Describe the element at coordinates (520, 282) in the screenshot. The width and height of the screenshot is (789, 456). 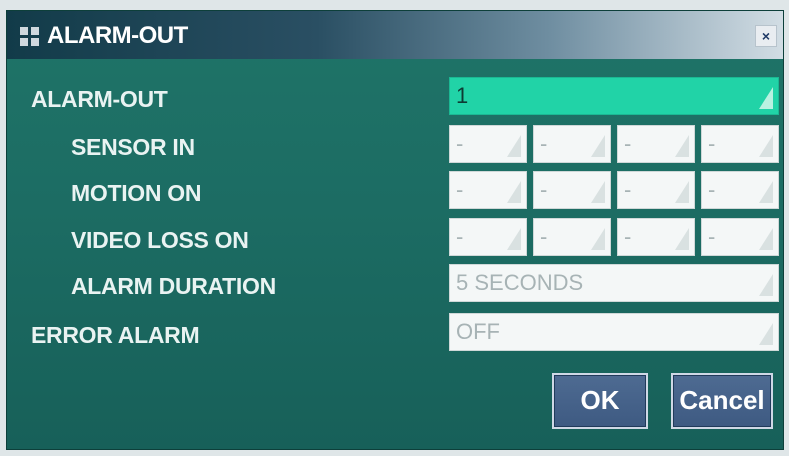
I see `alarm-duration-value: 5 SECONDS` at that location.